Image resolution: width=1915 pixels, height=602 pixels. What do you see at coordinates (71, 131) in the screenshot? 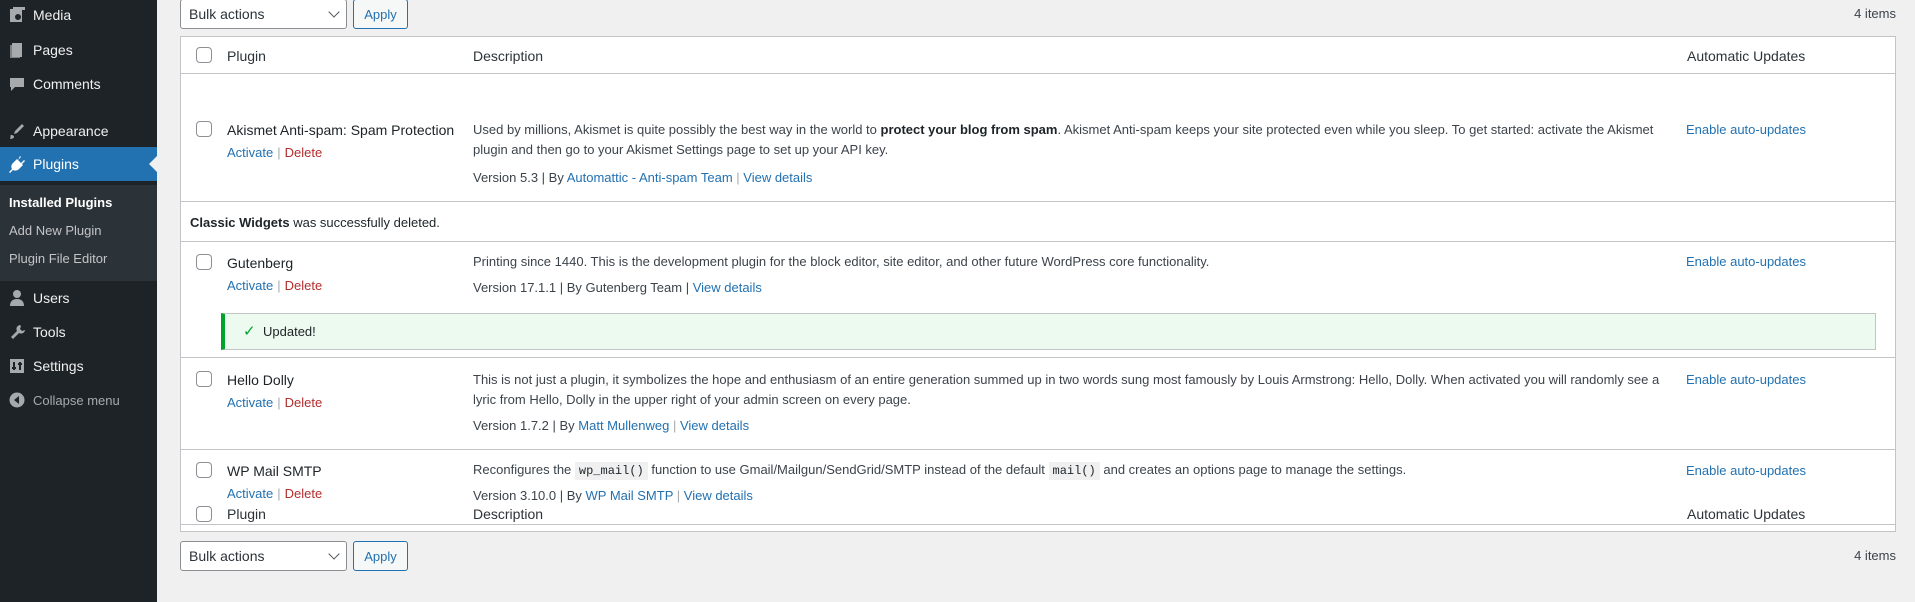
I see `sidebar-item-label: Appearance` at bounding box center [71, 131].